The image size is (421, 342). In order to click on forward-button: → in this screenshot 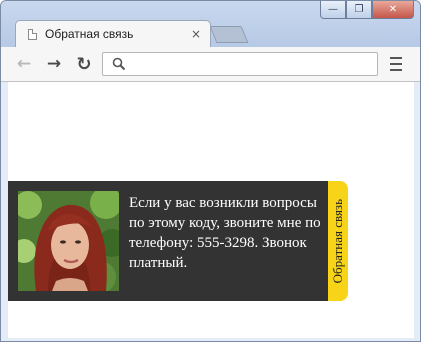, I will do `click(54, 64)`.